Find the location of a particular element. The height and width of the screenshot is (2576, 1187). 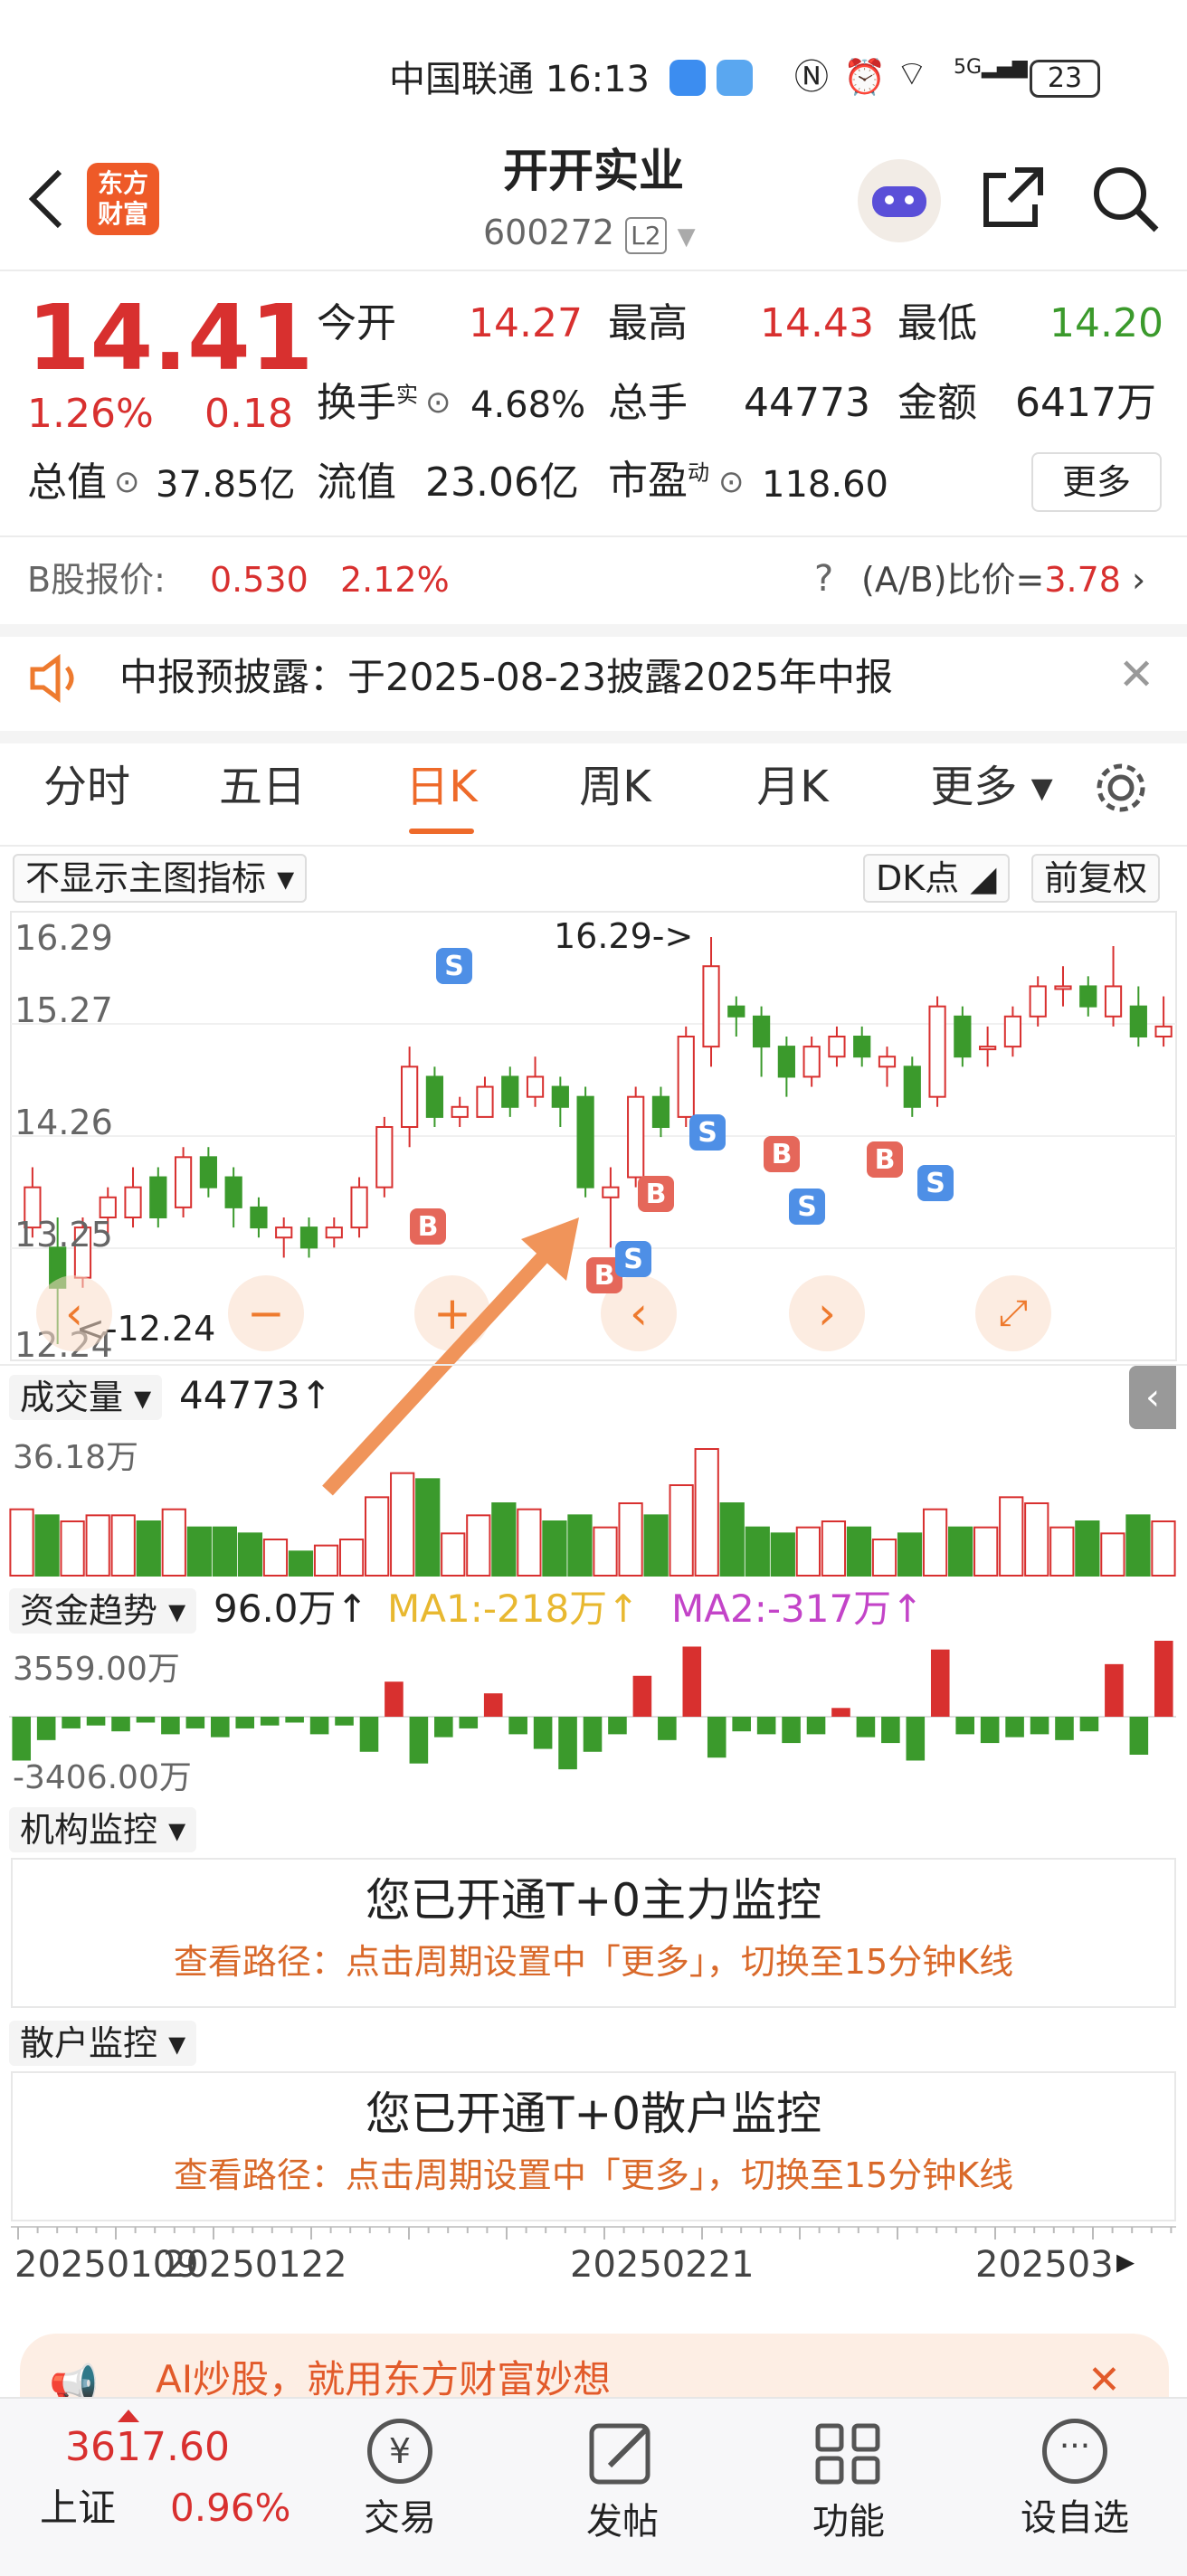

mktcap-value: 37.85亿 is located at coordinates (226, 485).